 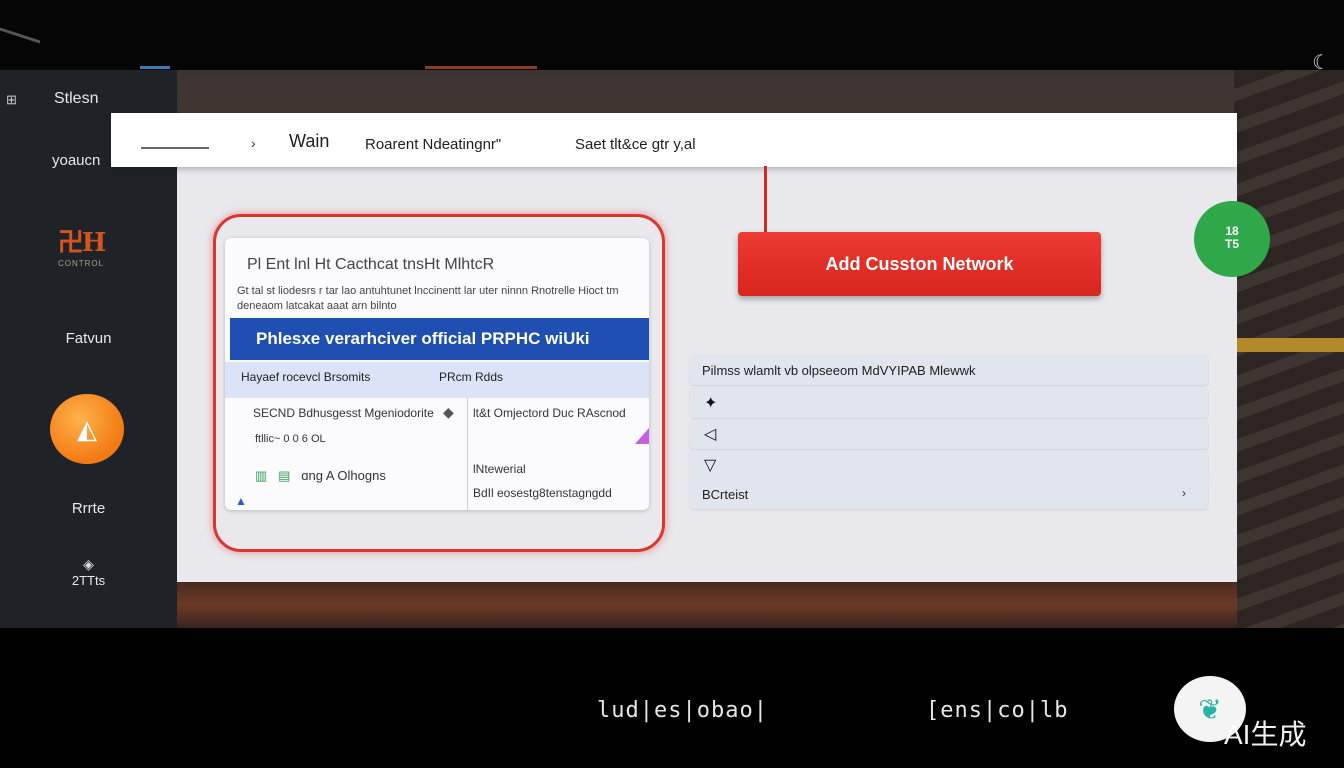 What do you see at coordinates (88, 564) in the screenshot?
I see `diamond-icon: ◈` at bounding box center [88, 564].